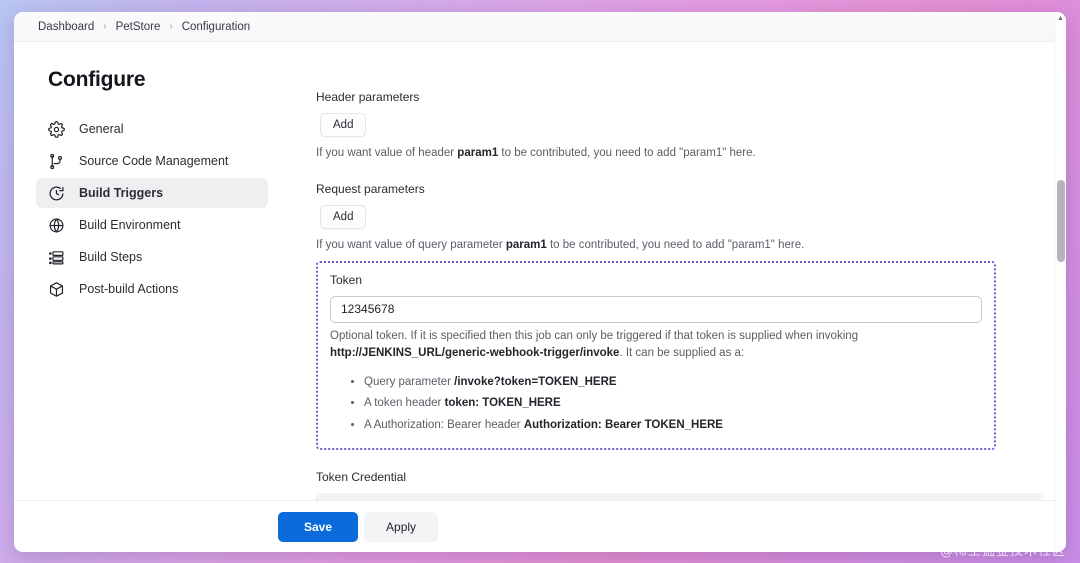  Describe the element at coordinates (1060, 282) in the screenshot. I see `page-scrollbar: ▲` at that location.